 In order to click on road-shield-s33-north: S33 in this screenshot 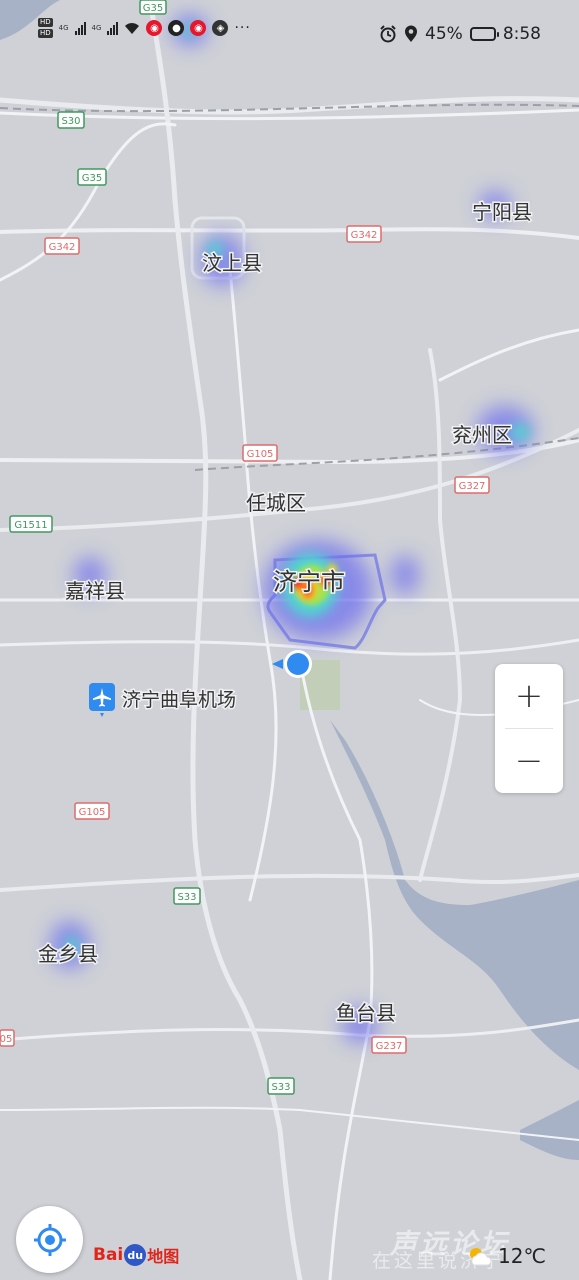, I will do `click(187, 896)`.